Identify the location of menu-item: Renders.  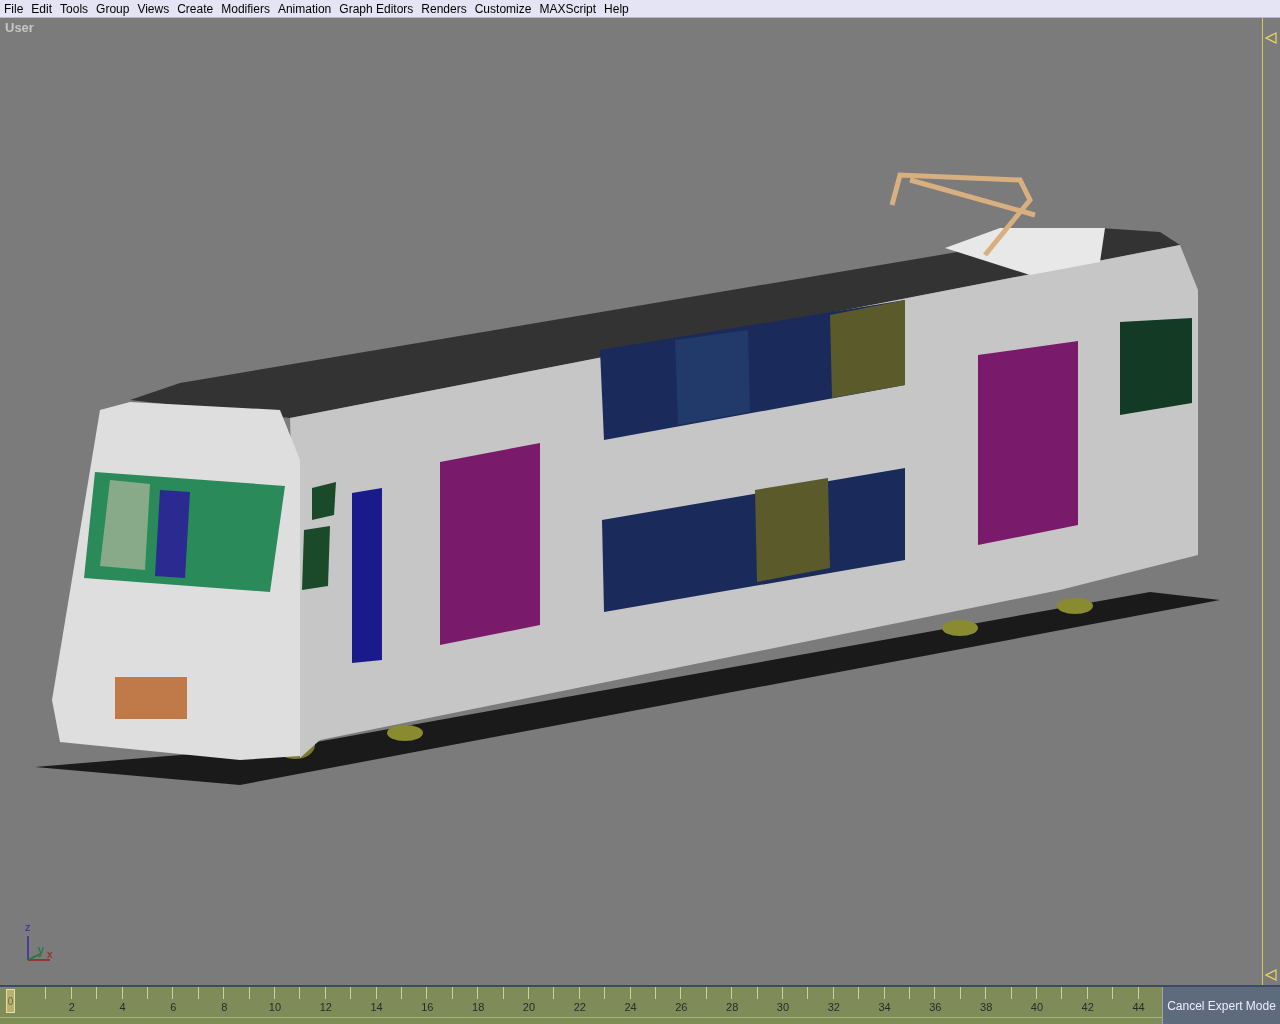
(444, 8).